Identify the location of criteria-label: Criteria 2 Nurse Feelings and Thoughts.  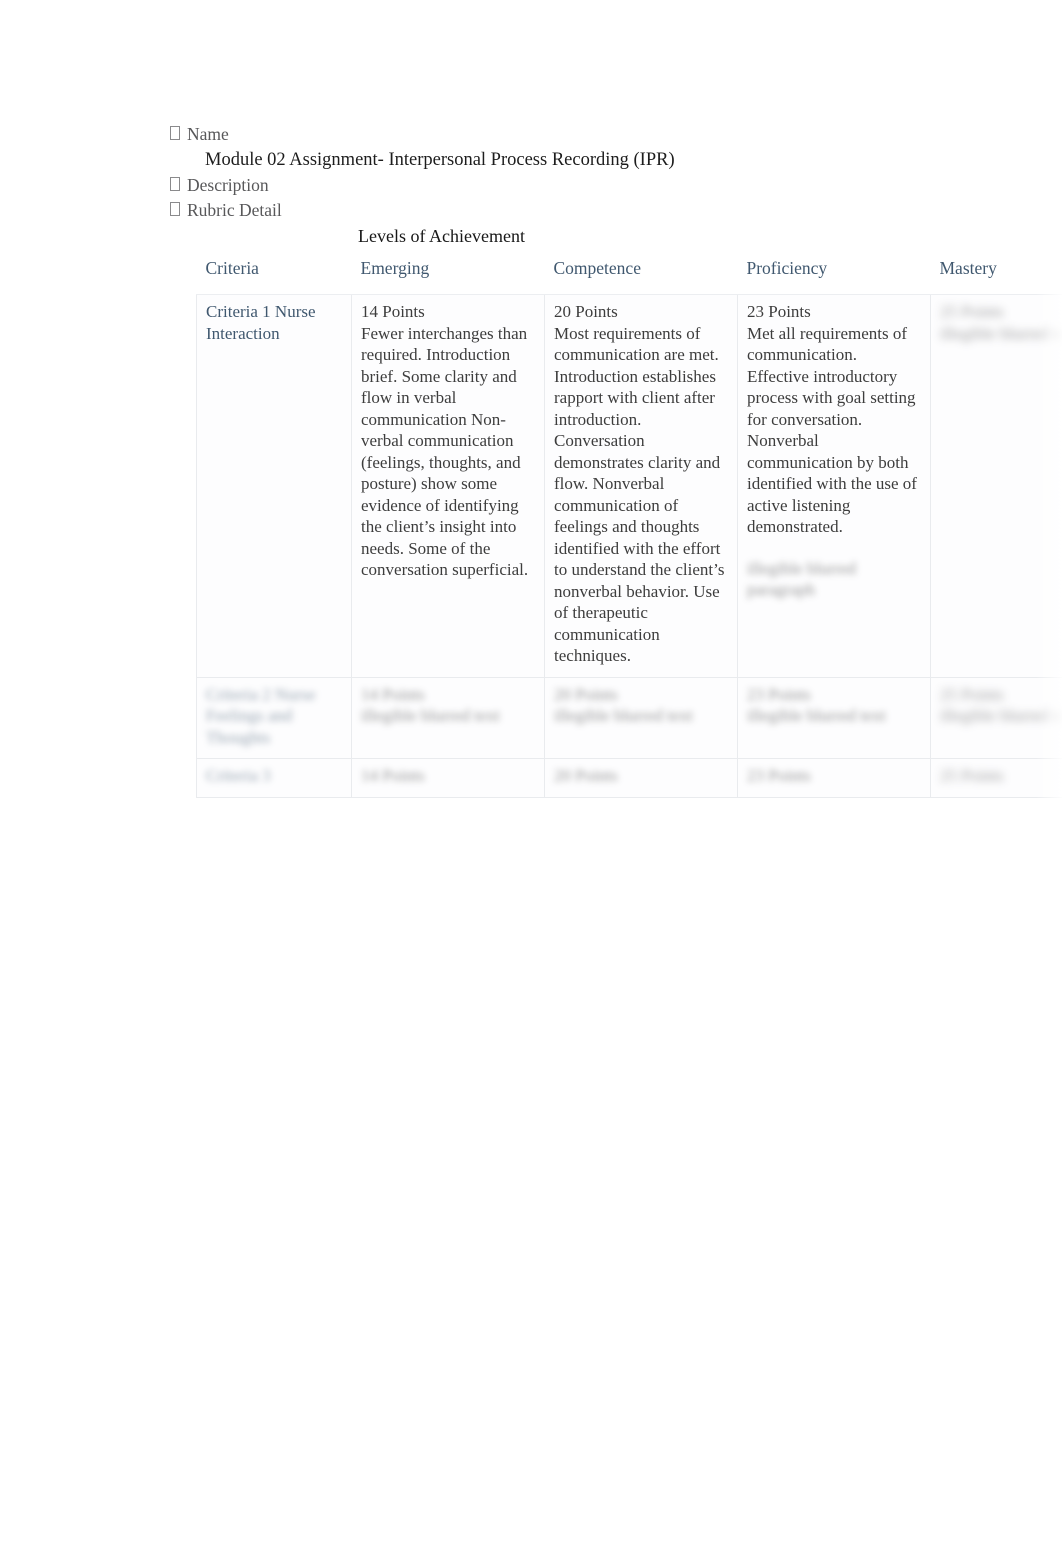
(261, 715).